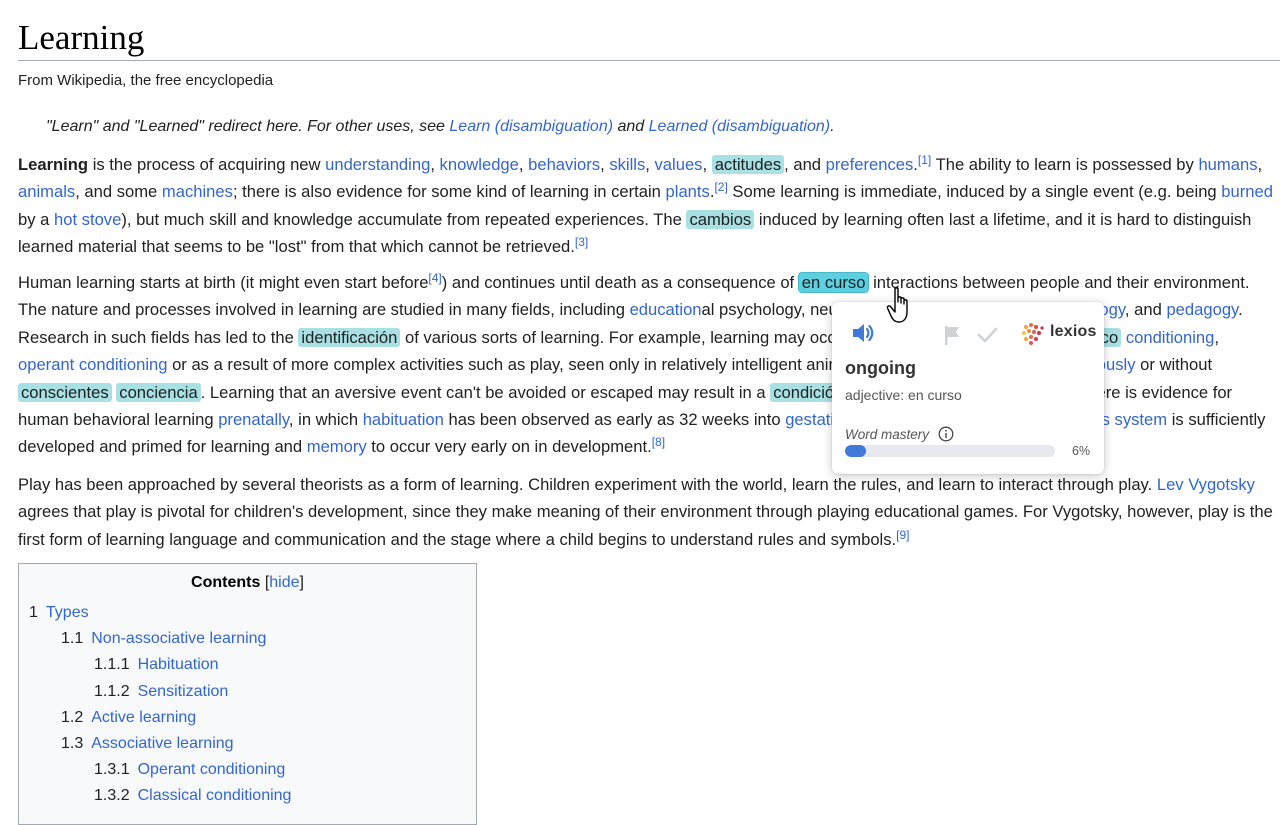 This screenshot has width=1280, height=825. Describe the element at coordinates (72, 639) in the screenshot. I see `toc-number: 1.1` at that location.